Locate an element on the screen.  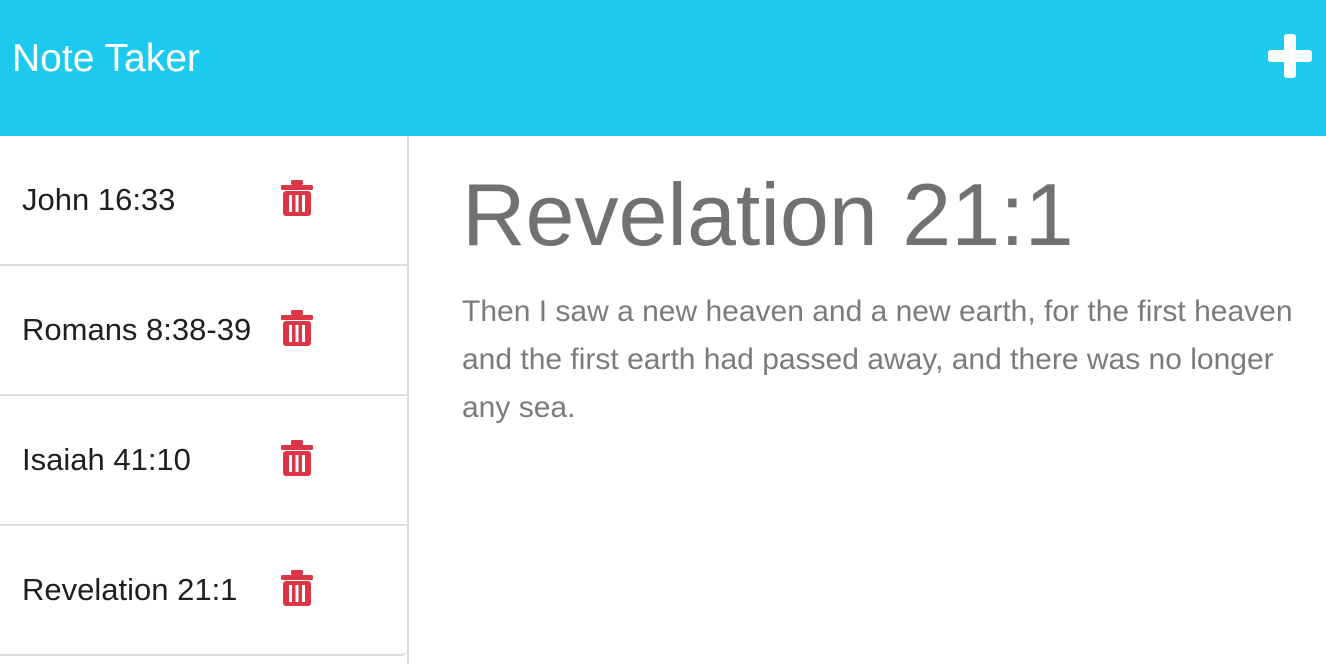
note-title: Isaiah 41:10 is located at coordinates (106, 459).